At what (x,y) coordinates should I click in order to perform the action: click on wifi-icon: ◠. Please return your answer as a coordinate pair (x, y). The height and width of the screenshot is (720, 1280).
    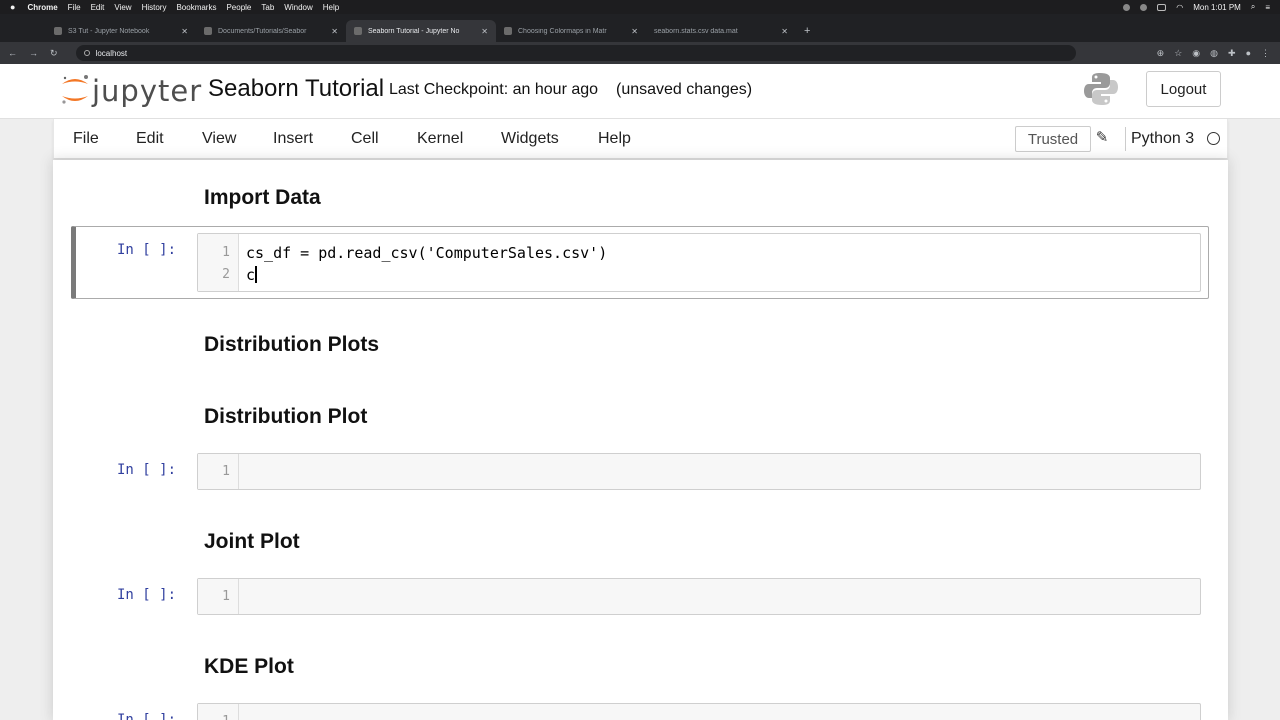
    Looking at the image, I should click on (1179, 7).